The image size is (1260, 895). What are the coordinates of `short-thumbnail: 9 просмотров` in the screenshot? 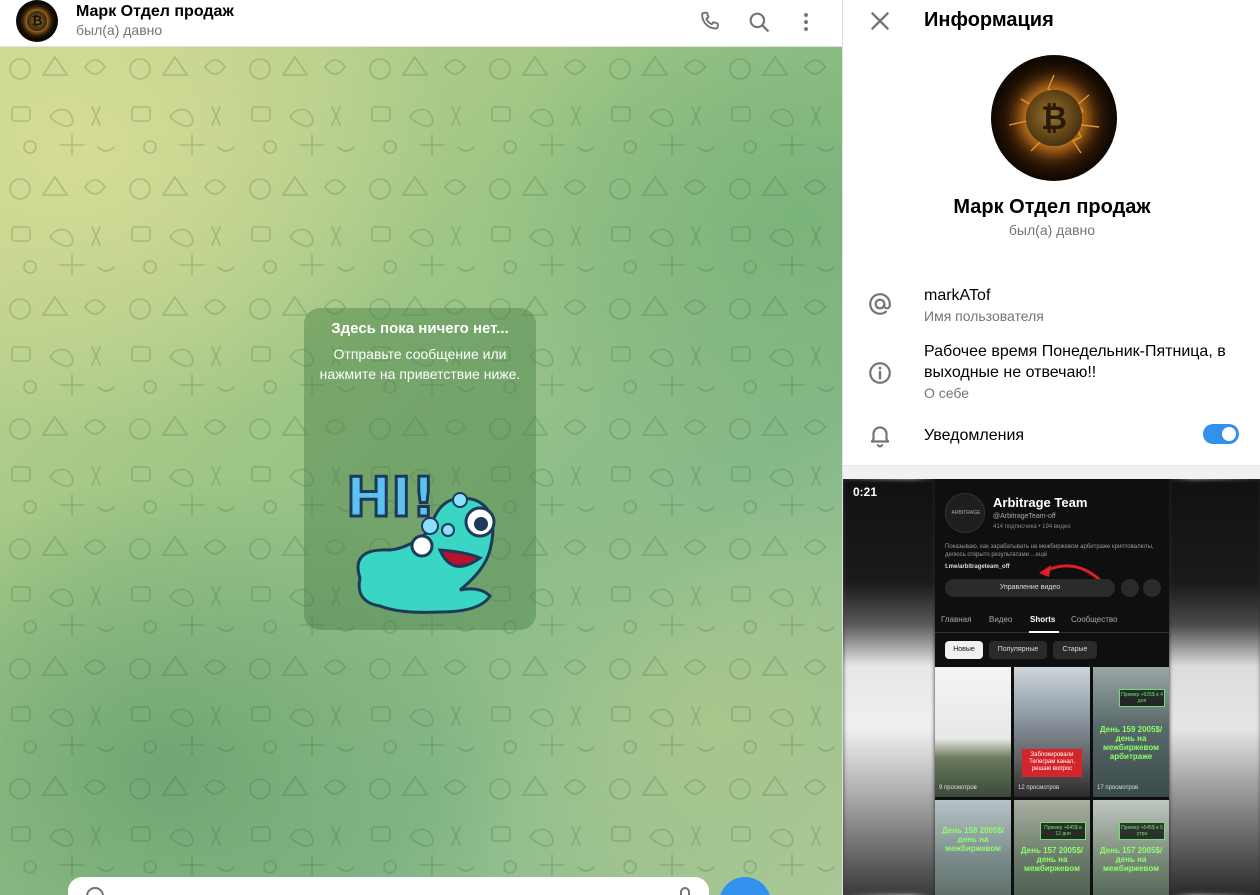 It's located at (973, 732).